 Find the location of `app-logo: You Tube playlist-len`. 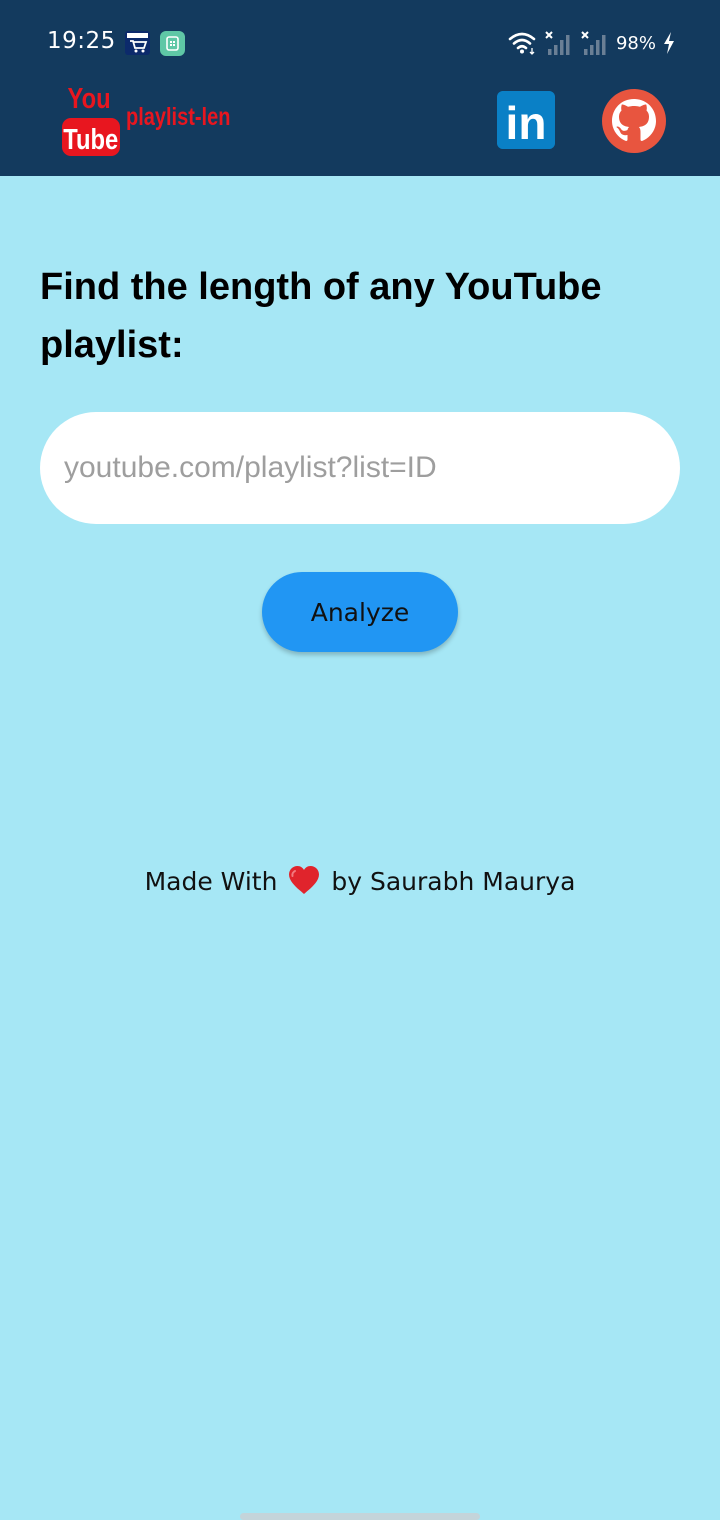

app-logo: You Tube playlist-len is located at coordinates (146, 119).